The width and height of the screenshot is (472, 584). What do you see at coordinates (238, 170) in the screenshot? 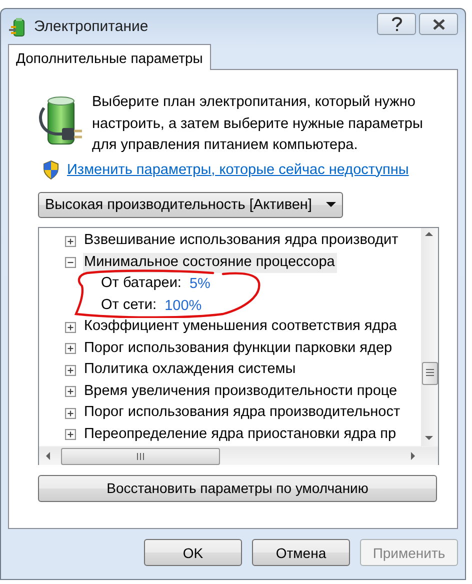
I see `admin-settings-link: Изменить параметры, которые сейчас недоступны` at bounding box center [238, 170].